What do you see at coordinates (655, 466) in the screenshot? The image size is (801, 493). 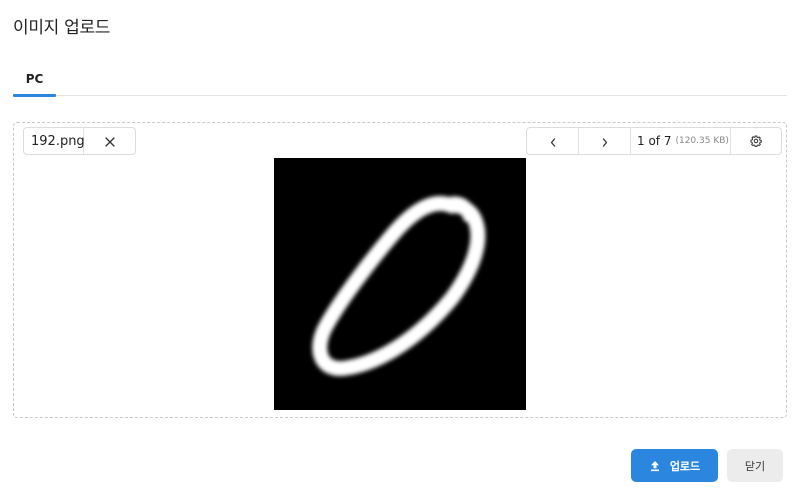 I see `upload-icon` at bounding box center [655, 466].